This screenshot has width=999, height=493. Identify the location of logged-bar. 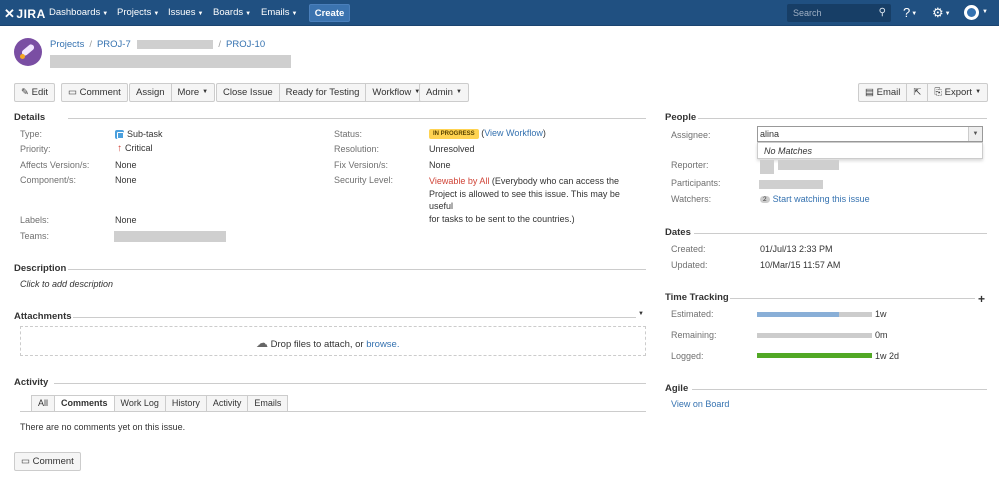
(814, 355).